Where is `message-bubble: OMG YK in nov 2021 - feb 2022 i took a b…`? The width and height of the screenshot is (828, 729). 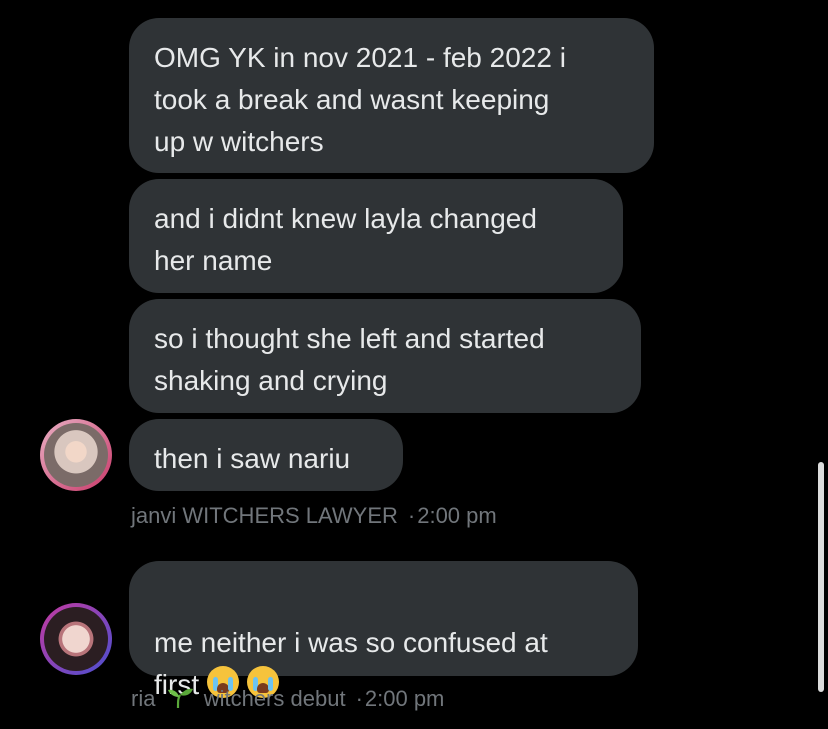 message-bubble: OMG YK in nov 2021 - feb 2022 i took a b… is located at coordinates (391, 95).